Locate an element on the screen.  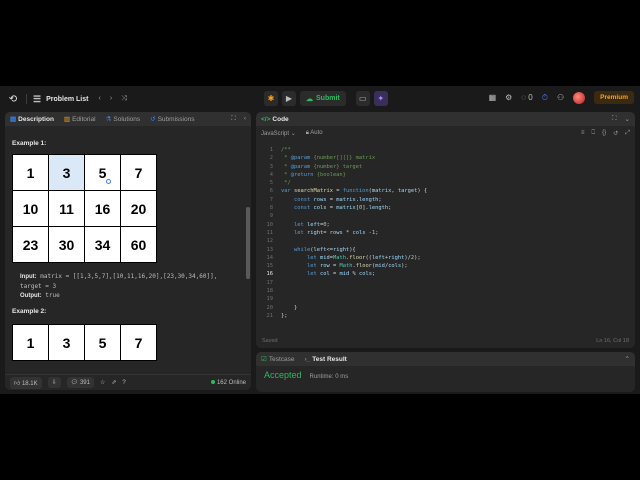
cloud-upload-icon: ☁ is located at coordinates (309, 99).